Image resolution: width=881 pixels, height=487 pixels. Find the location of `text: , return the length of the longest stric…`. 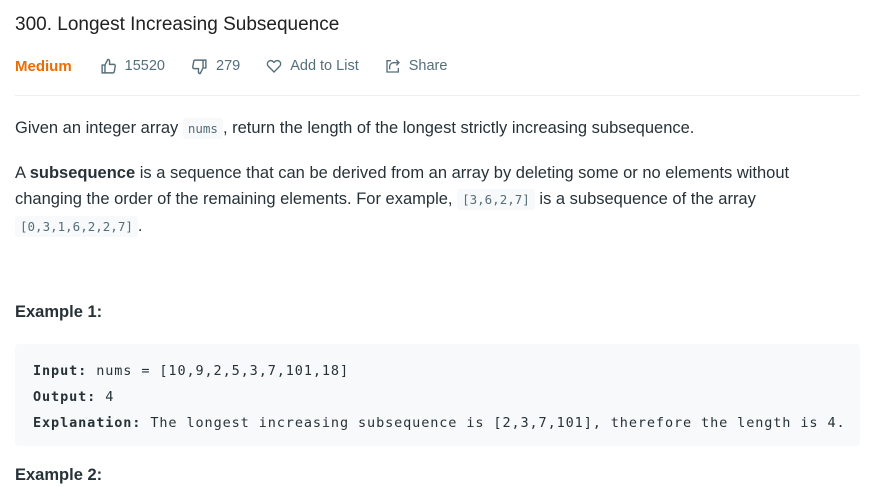

text: , return the length of the longest stric… is located at coordinates (458, 128).